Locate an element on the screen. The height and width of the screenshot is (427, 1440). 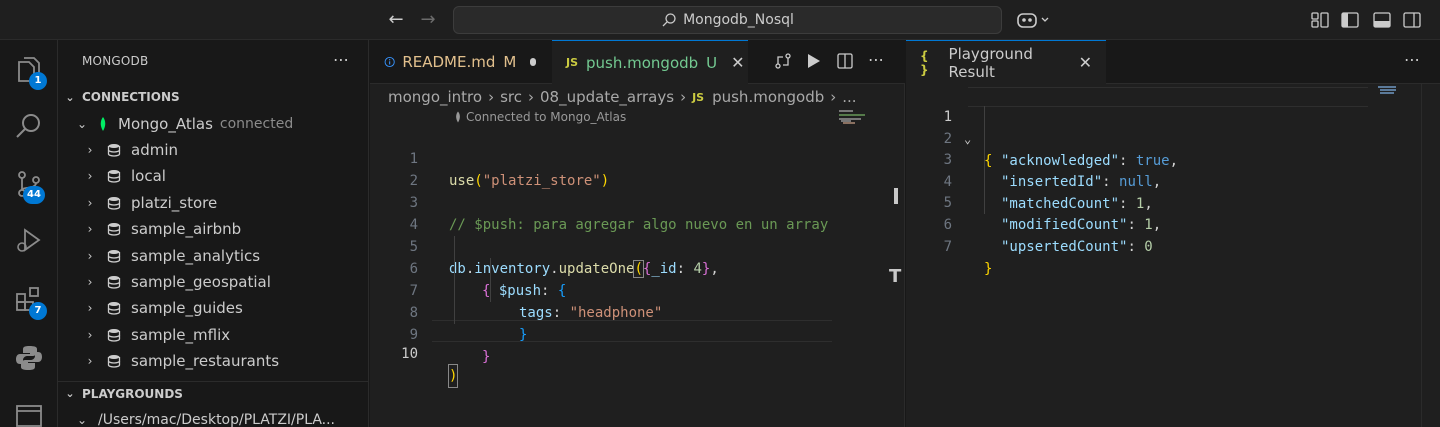
run-playground-icon is located at coordinates (813, 63).